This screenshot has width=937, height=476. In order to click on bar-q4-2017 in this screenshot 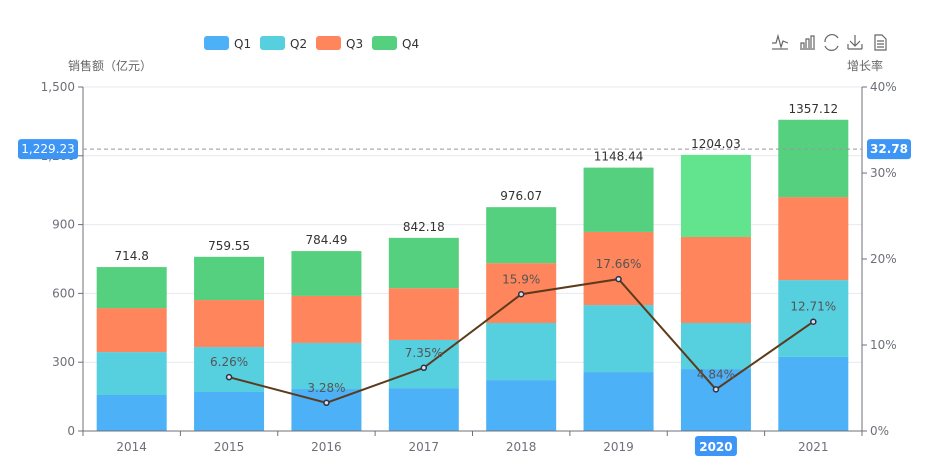, I will do `click(423, 263)`.